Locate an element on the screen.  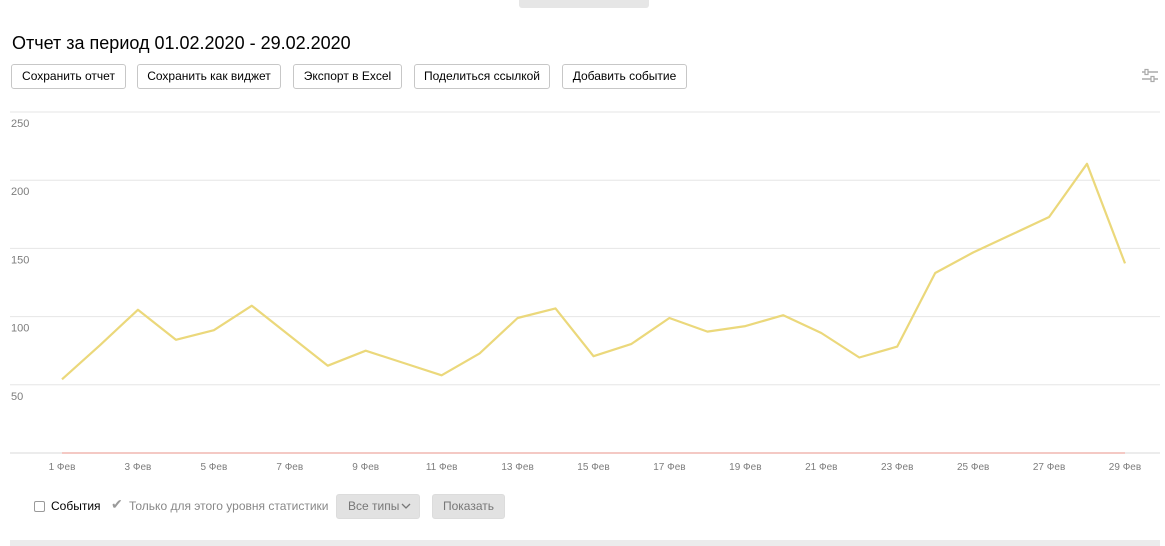
x-tick-label: 3 Фев is located at coordinates (138, 467).